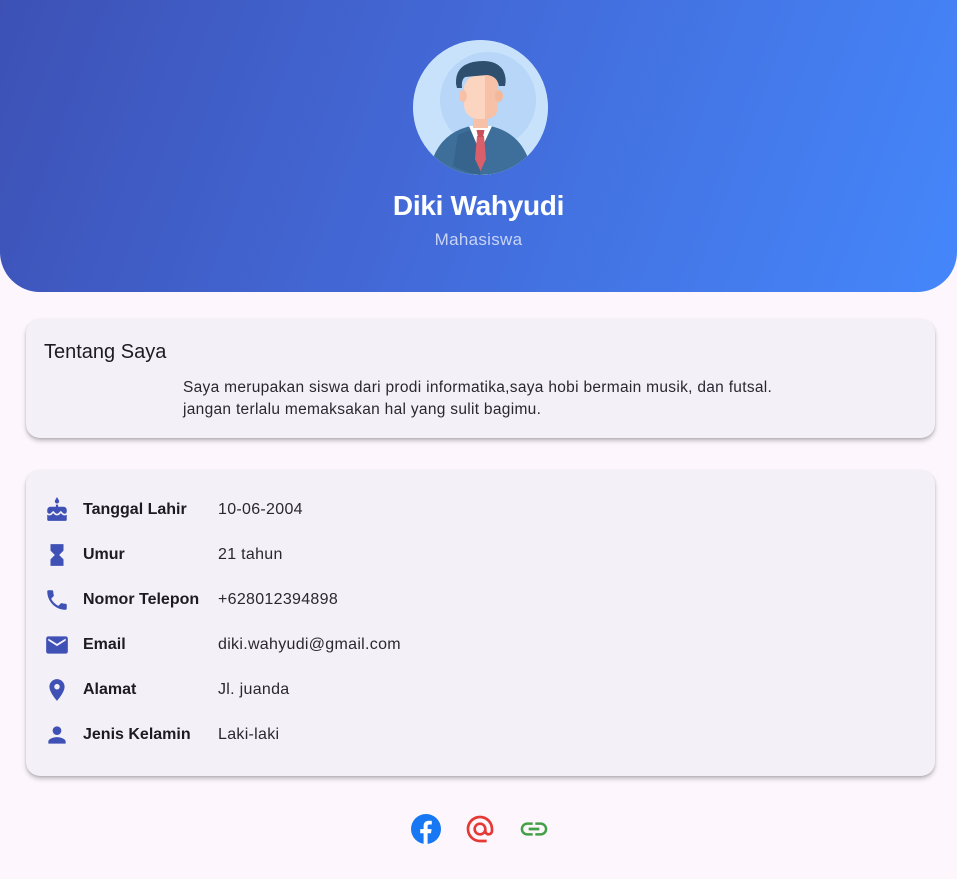 The width and height of the screenshot is (957, 879). What do you see at coordinates (57, 645) in the screenshot?
I see `email-icon` at bounding box center [57, 645].